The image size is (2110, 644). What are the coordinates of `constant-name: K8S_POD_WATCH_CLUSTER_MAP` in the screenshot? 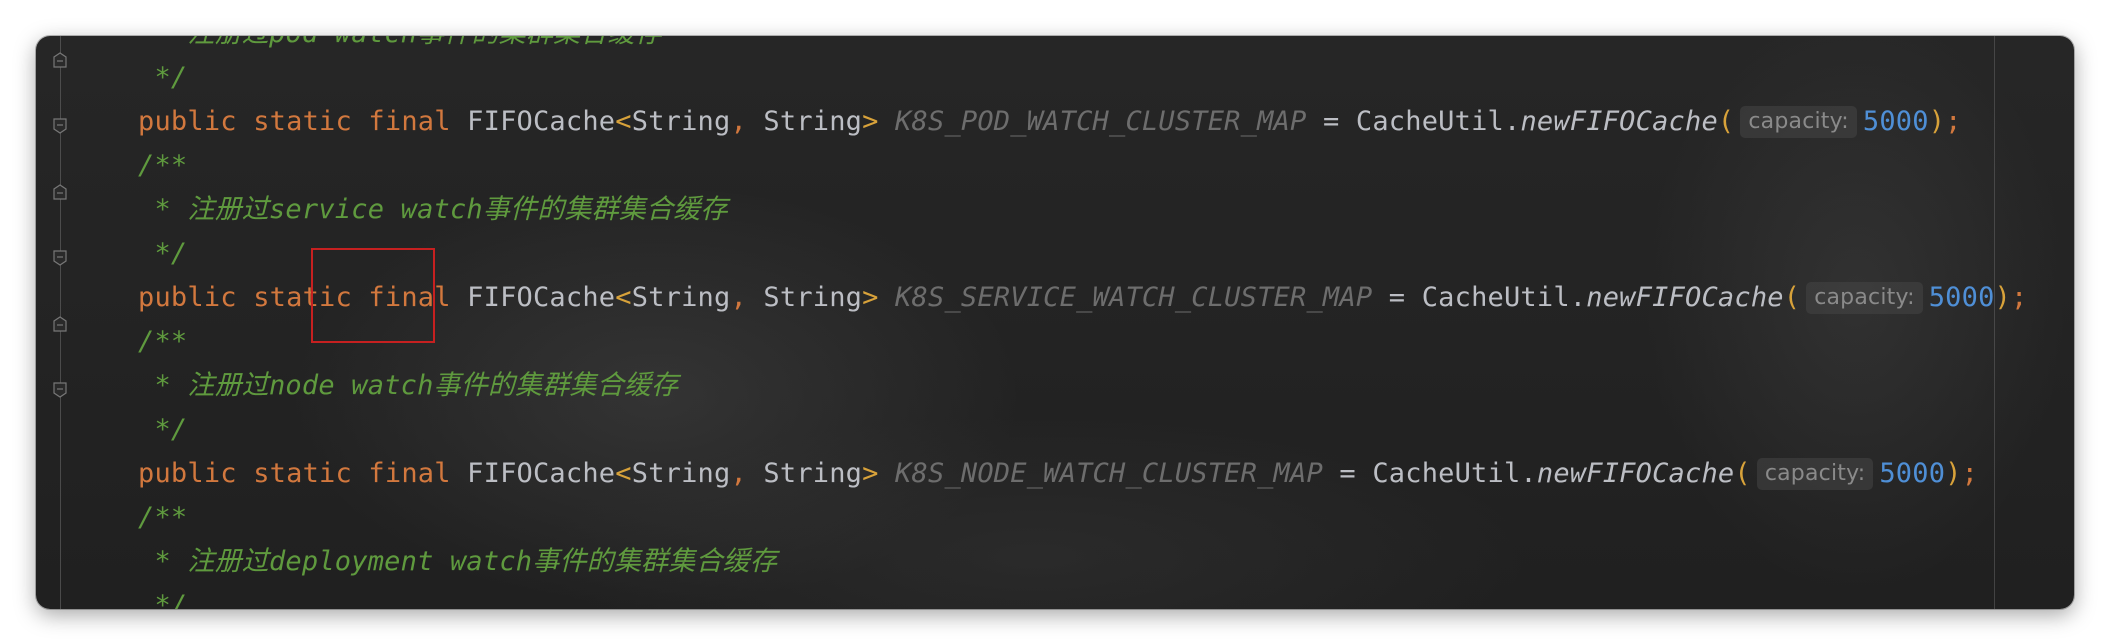 It's located at (1101, 121).